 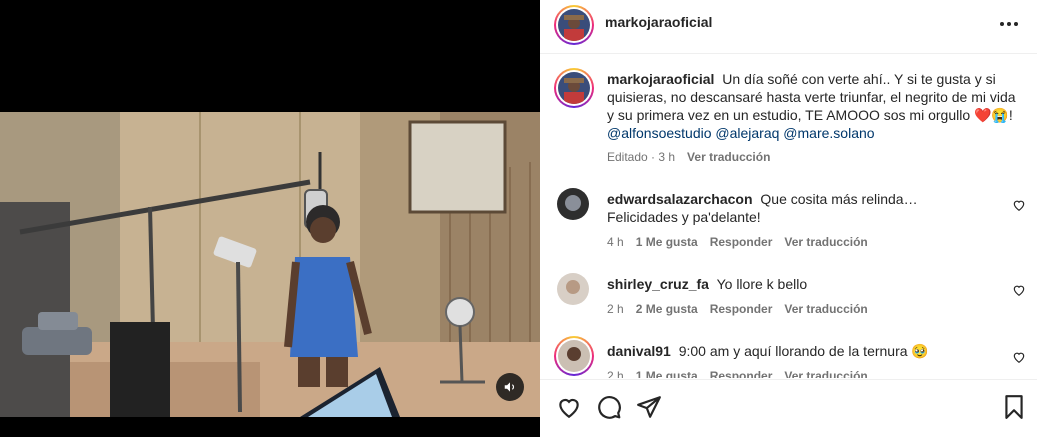 What do you see at coordinates (667, 309) in the screenshot?
I see `comment-likes: 2 Me gusta` at bounding box center [667, 309].